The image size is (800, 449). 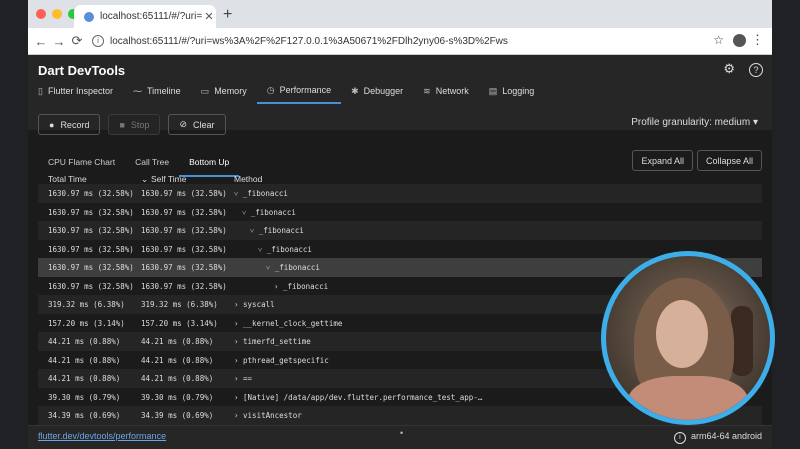 I want to click on column-total-time: Total Time, so click(x=67, y=179).